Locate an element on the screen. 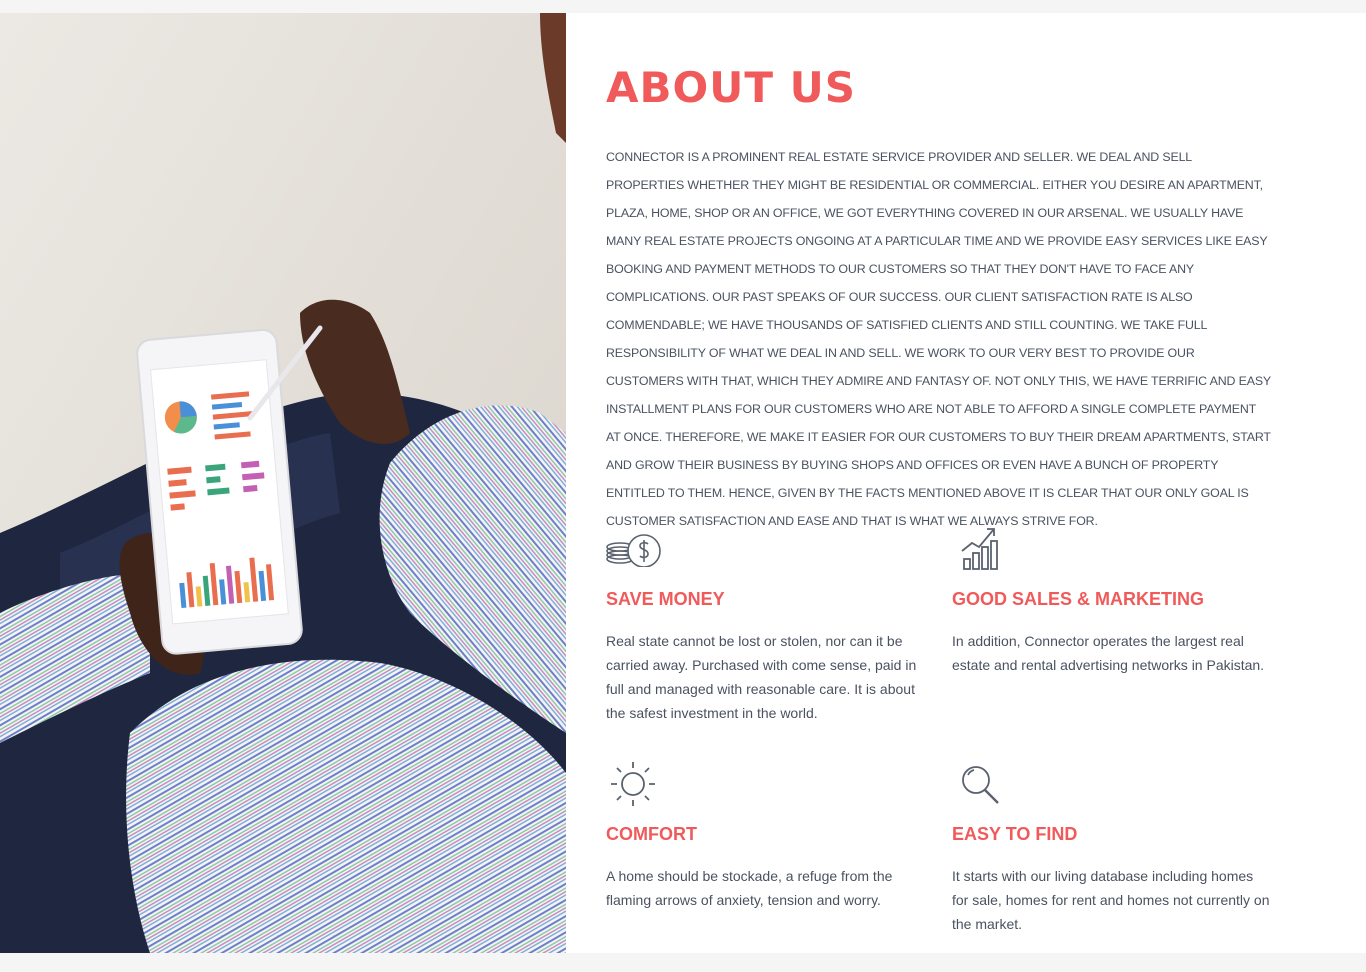  feature-title: GOOD SALES & MARKETING is located at coordinates (1078, 599).